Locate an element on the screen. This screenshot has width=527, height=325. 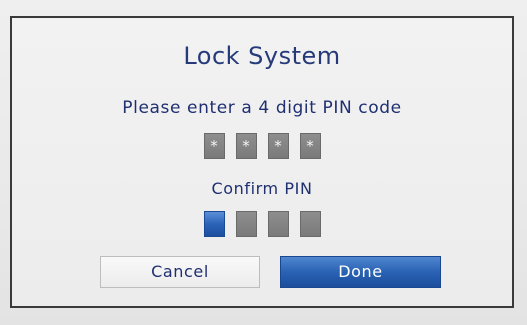
confirm-pin-label: Confirm PIN is located at coordinates (262, 188).